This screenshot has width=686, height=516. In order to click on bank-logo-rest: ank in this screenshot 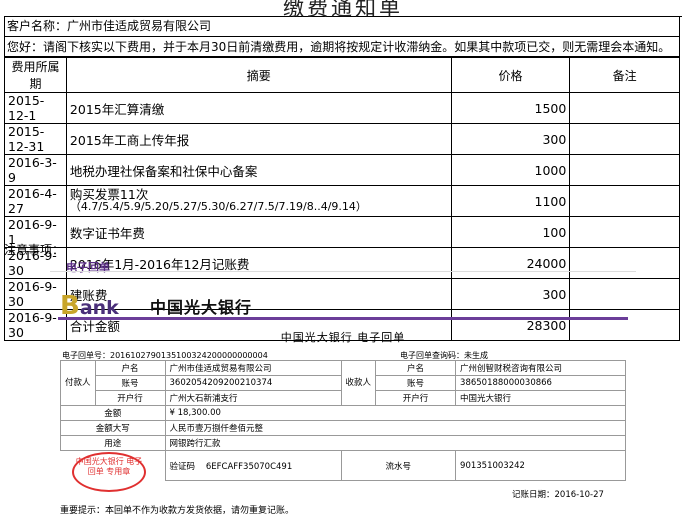, I will do `click(99, 308)`.